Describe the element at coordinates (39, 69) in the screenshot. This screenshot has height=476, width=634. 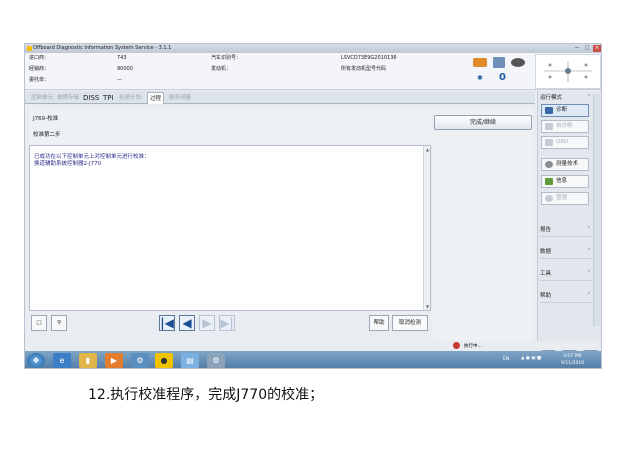
I see `dealer-label: 经销商：` at that location.